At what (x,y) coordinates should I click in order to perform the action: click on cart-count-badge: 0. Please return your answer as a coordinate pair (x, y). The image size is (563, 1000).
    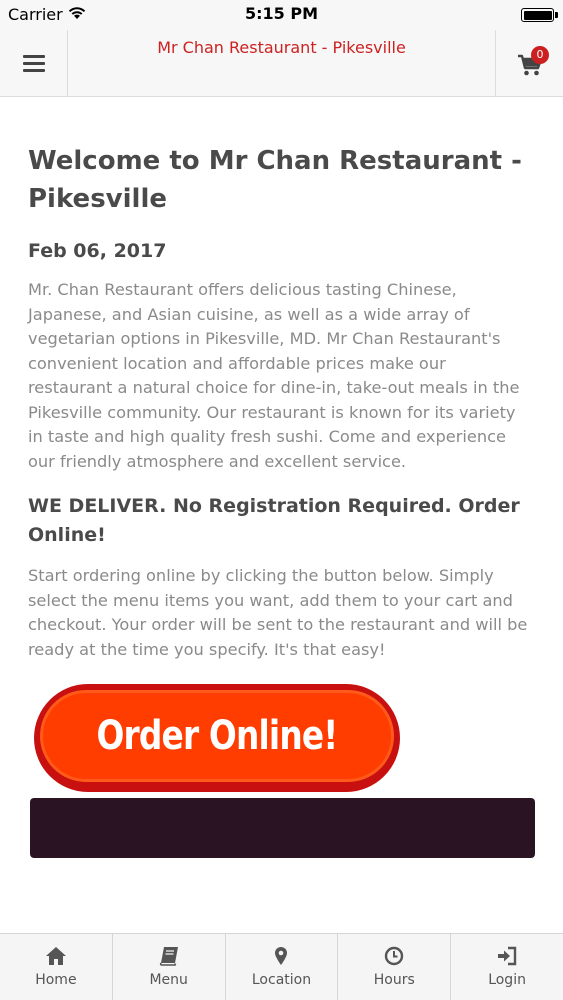
    Looking at the image, I should click on (540, 55).